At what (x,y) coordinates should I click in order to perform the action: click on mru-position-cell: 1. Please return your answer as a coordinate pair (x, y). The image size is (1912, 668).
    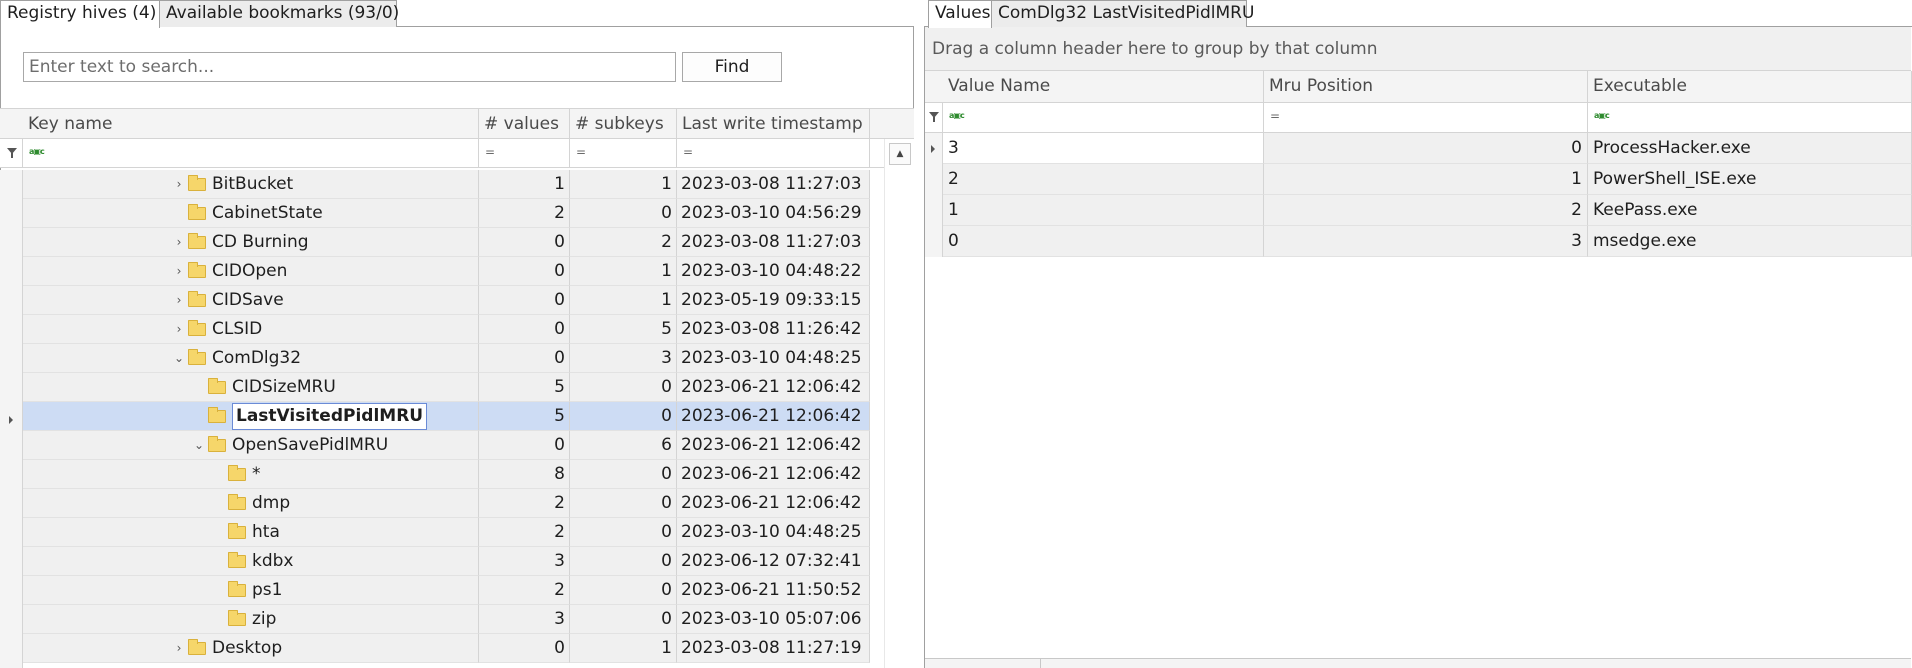
    Looking at the image, I should click on (1426, 179).